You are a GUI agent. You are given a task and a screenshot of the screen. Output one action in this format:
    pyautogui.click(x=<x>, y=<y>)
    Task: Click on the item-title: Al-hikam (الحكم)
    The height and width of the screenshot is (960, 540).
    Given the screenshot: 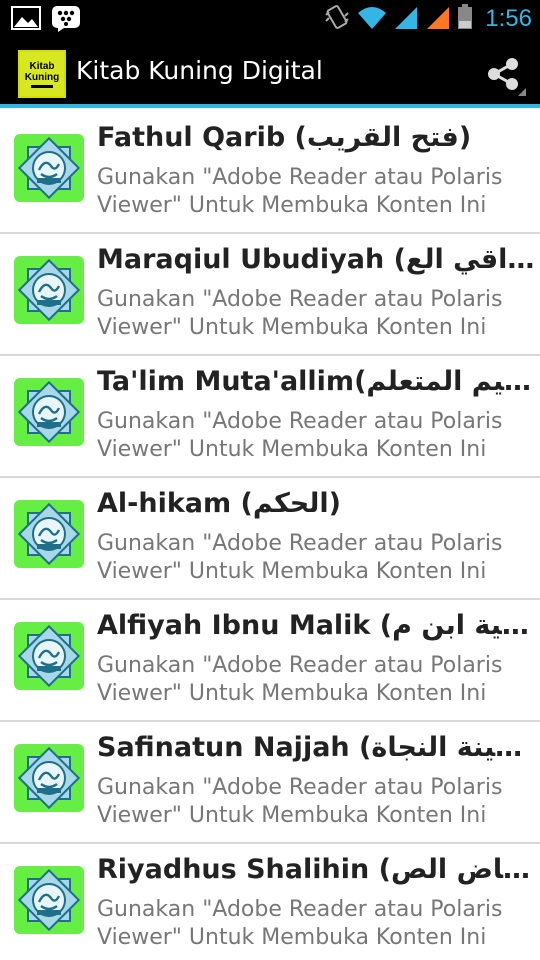 What is the action you would take?
    pyautogui.click(x=219, y=503)
    